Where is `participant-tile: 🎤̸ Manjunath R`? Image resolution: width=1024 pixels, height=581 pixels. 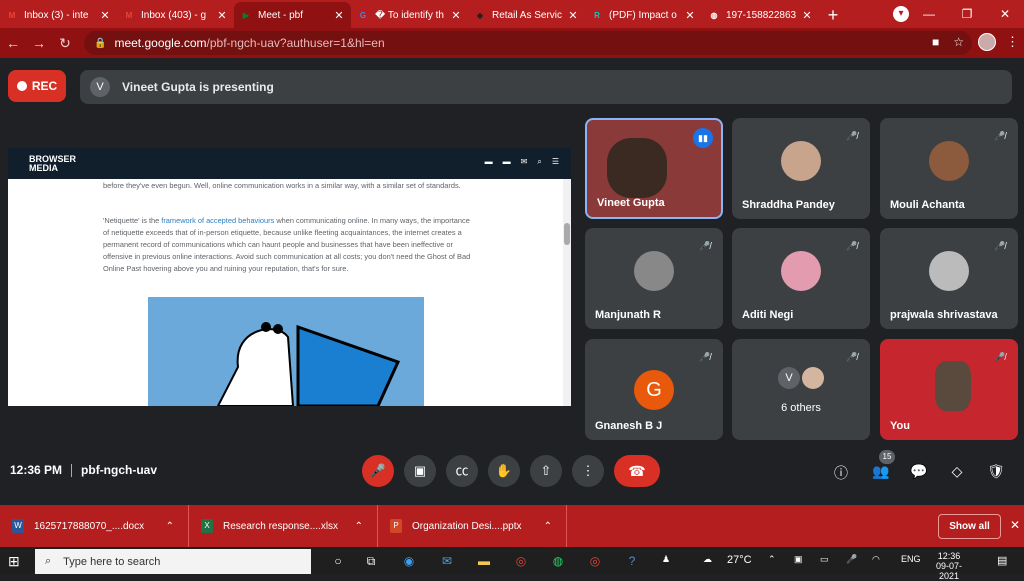
participant-tile: 🎤̸ Manjunath R is located at coordinates (654, 278).